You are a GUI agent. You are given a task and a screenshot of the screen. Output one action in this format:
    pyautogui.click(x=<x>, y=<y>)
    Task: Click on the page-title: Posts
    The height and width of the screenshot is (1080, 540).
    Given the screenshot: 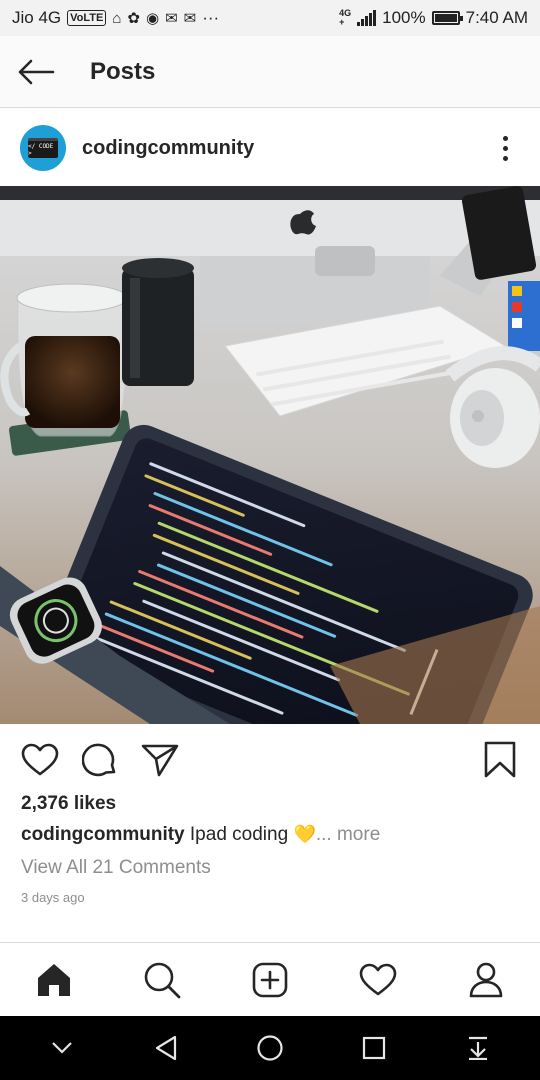 What is the action you would take?
    pyautogui.click(x=123, y=71)
    